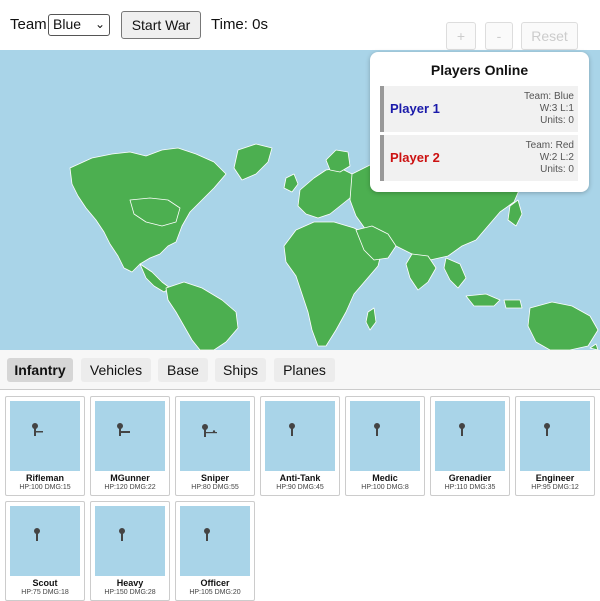 The image size is (600, 601). I want to click on player-team: Team: Red, so click(549, 145).